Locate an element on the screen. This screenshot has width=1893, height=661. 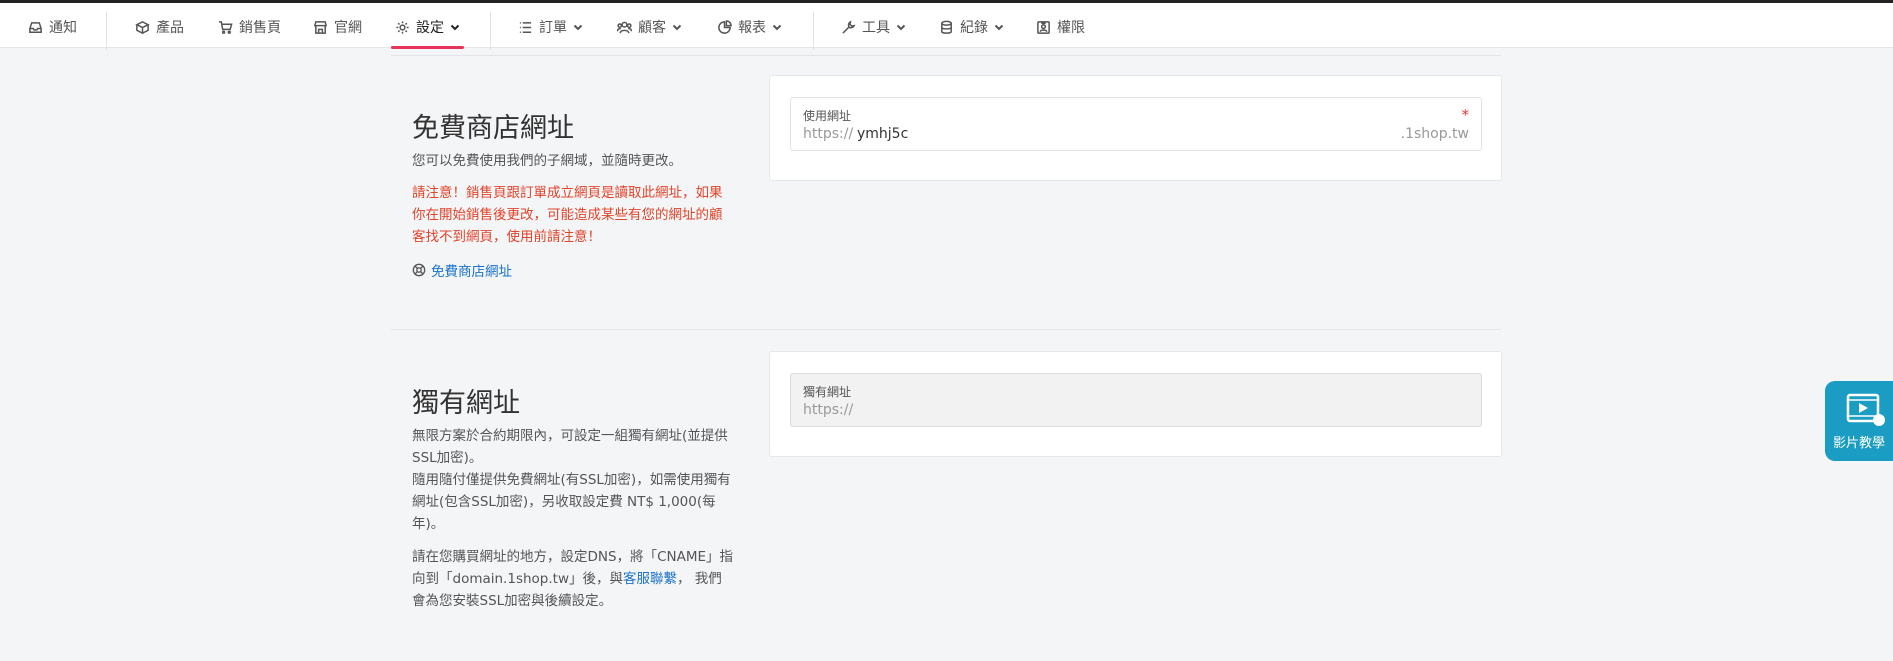
nav-website-label: 官網 is located at coordinates (348, 28).